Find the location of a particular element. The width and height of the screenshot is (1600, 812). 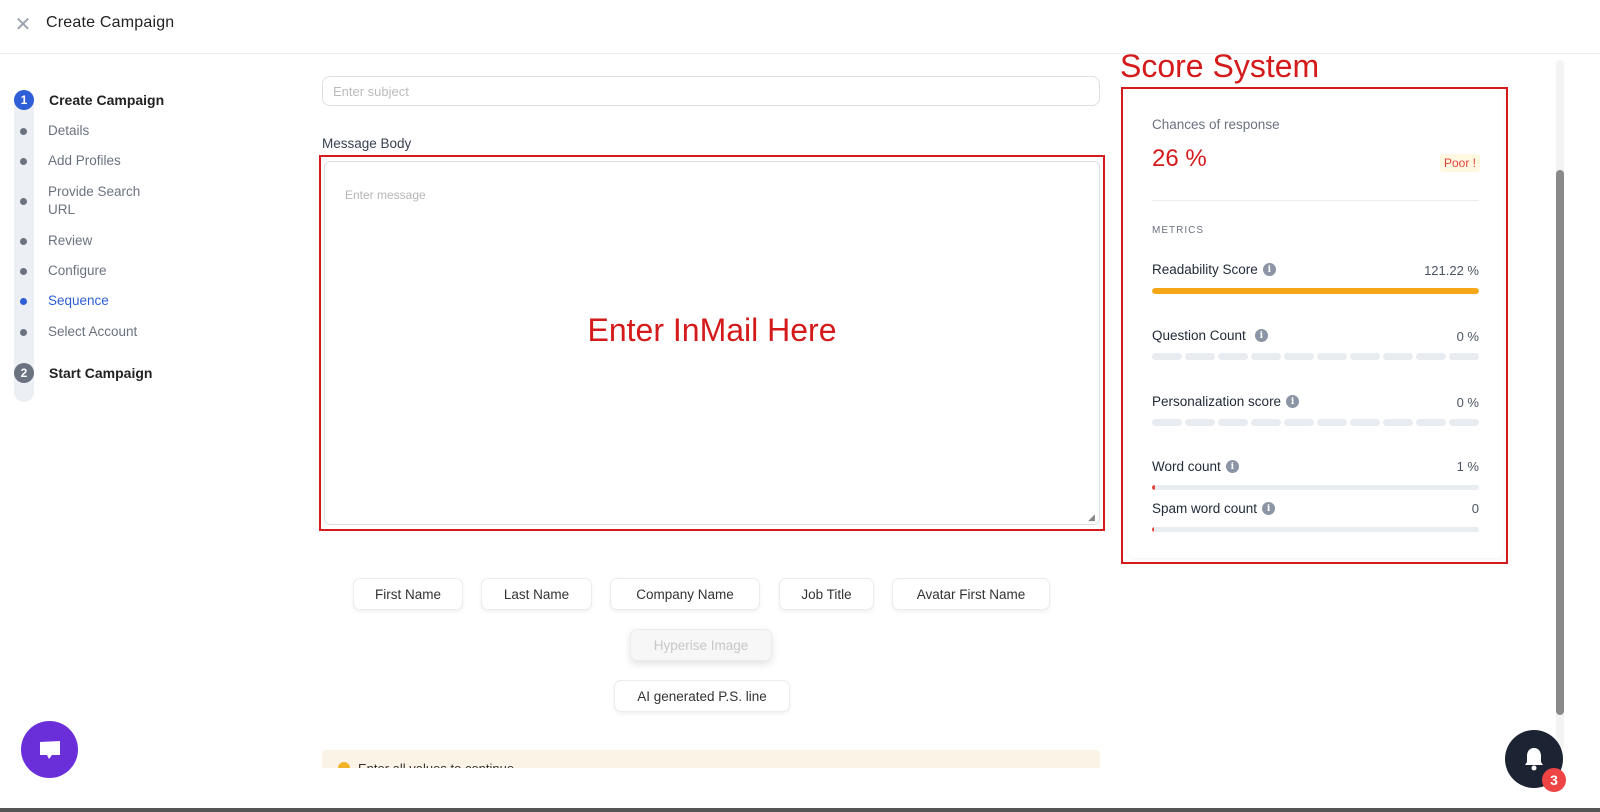

metric-label: Word count is located at coordinates (1186, 466).